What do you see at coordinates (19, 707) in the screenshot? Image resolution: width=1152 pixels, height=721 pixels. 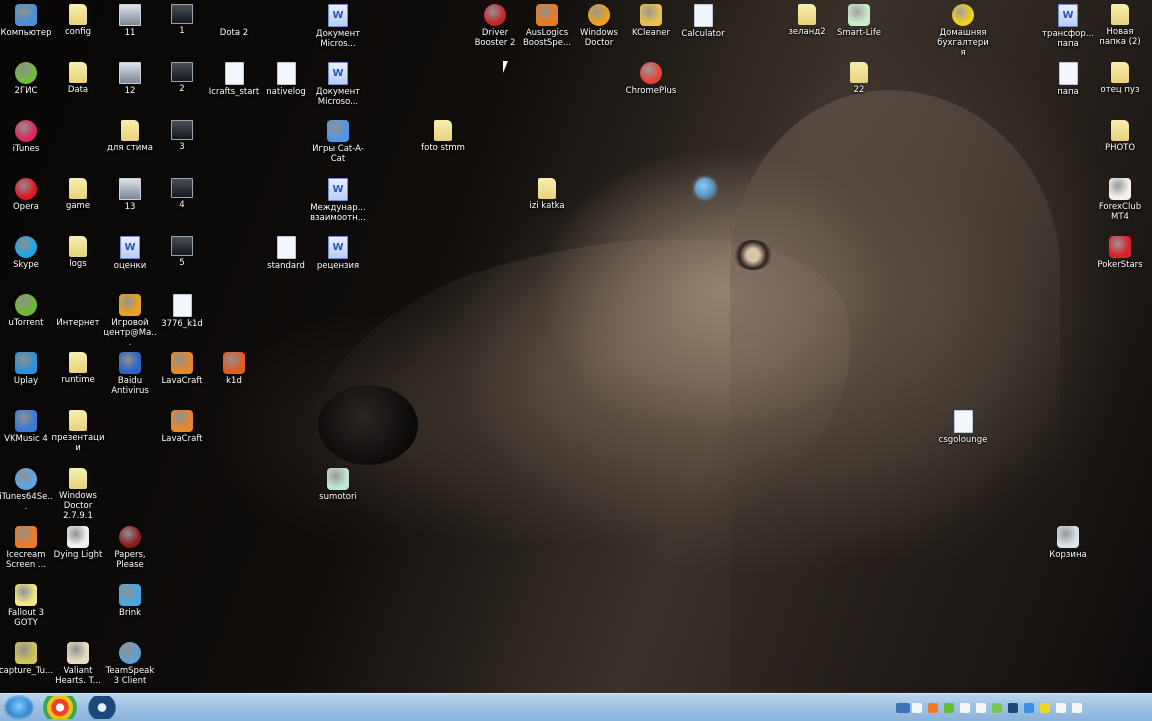 I see `windows-start-icon` at bounding box center [19, 707].